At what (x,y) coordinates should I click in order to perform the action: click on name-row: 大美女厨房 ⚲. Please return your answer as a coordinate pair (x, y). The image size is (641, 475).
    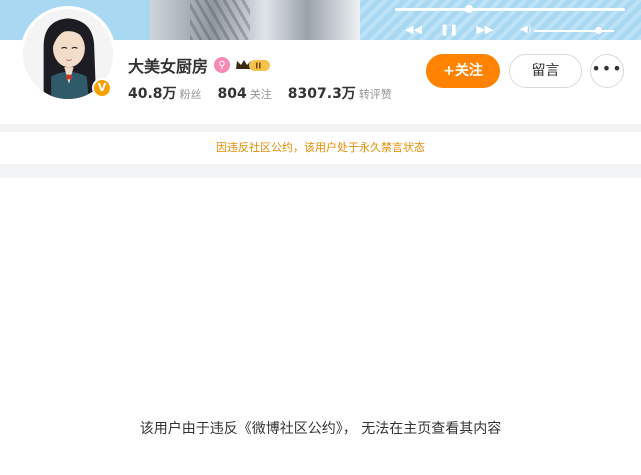
    Looking at the image, I should click on (199, 65).